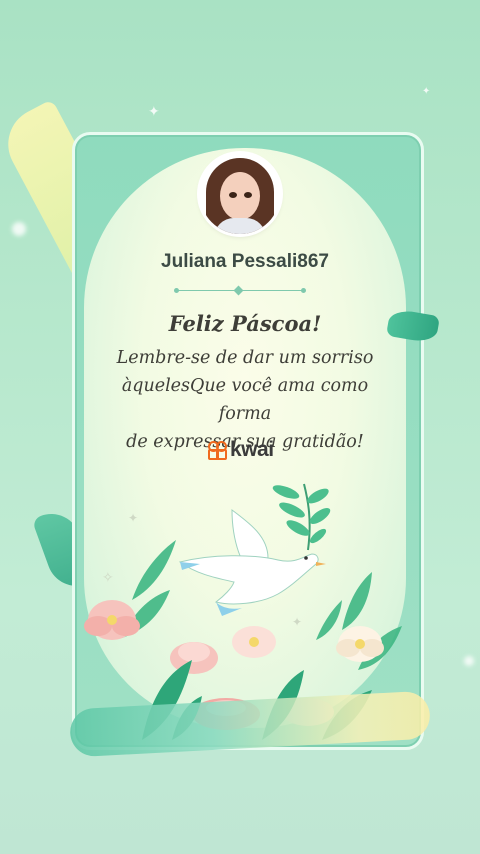  I want to click on avatar, so click(240, 194).